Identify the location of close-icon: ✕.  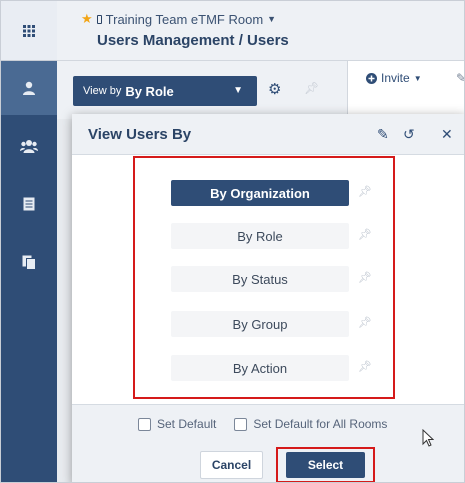
(447, 134).